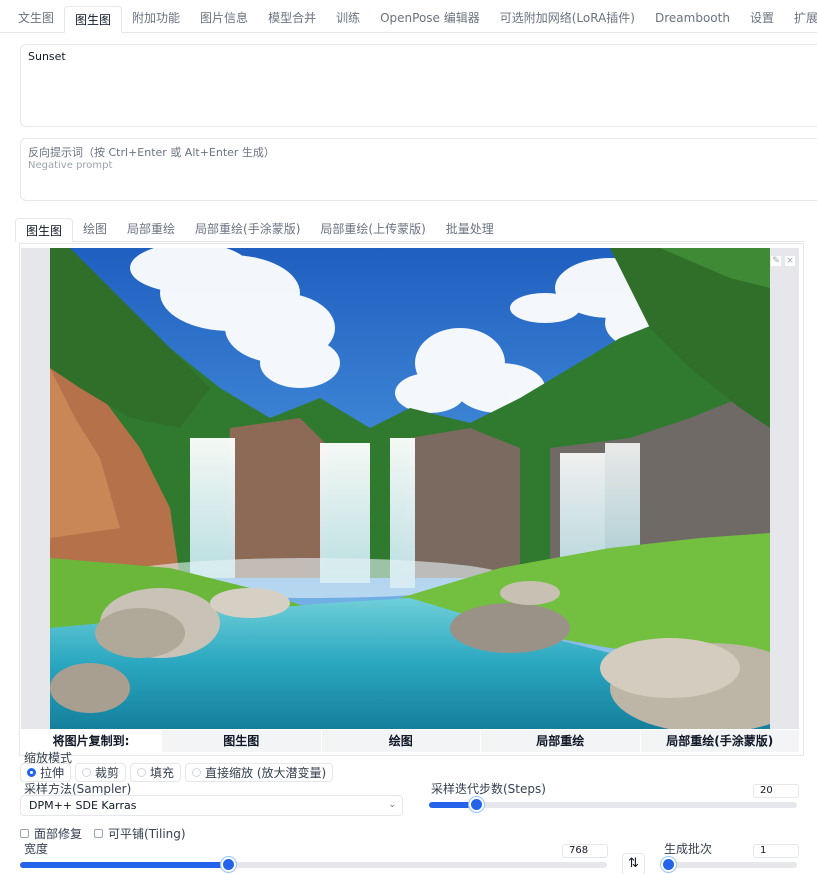 The height and width of the screenshot is (874, 817). What do you see at coordinates (124, 865) in the screenshot?
I see `width-slider-fill` at bounding box center [124, 865].